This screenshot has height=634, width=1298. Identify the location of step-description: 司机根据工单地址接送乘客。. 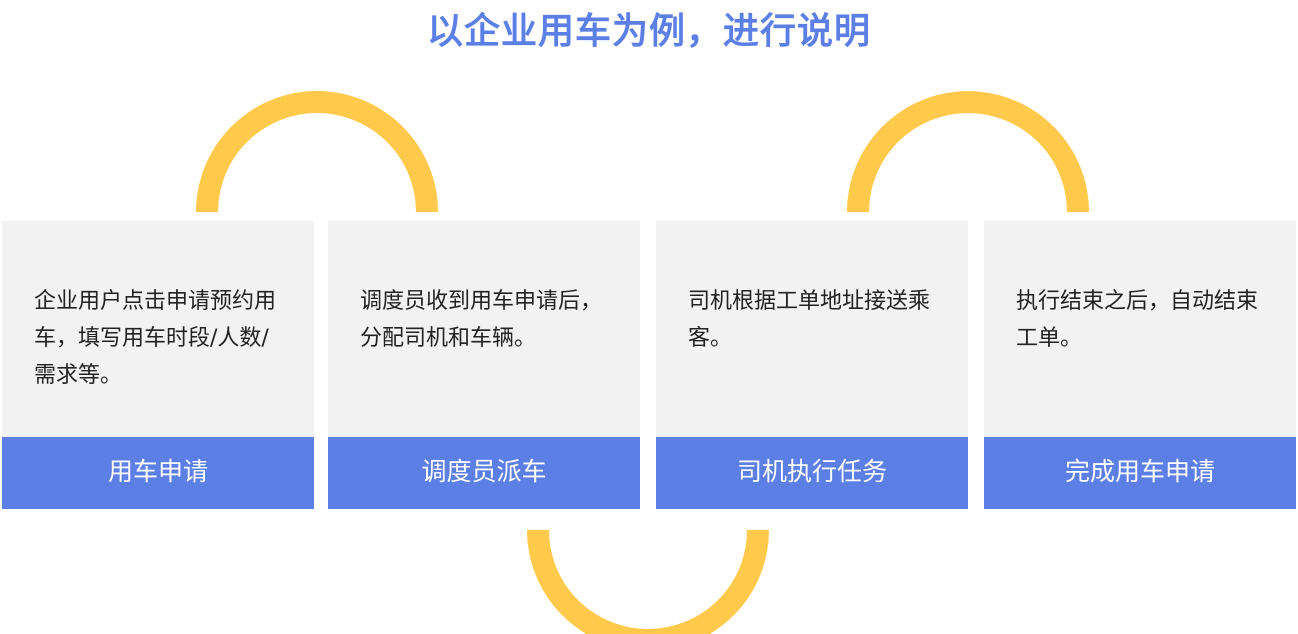
(809, 320).